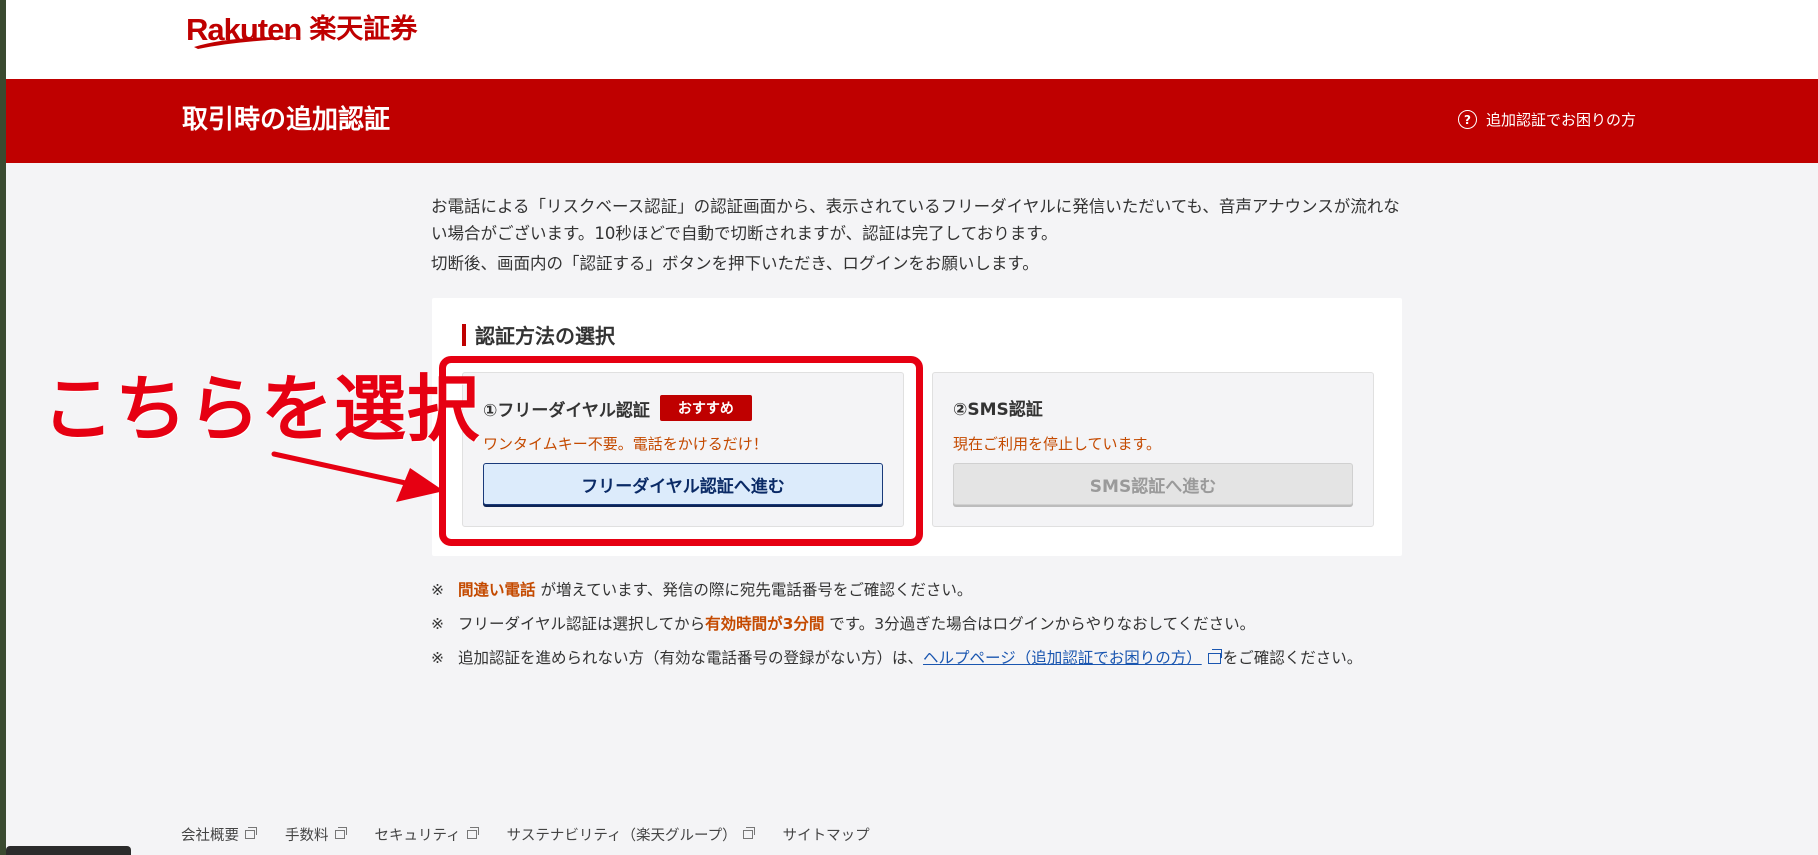 This screenshot has height=855, width=1818. What do you see at coordinates (248, 43) in the screenshot?
I see `logo-swoosh-icon` at bounding box center [248, 43].